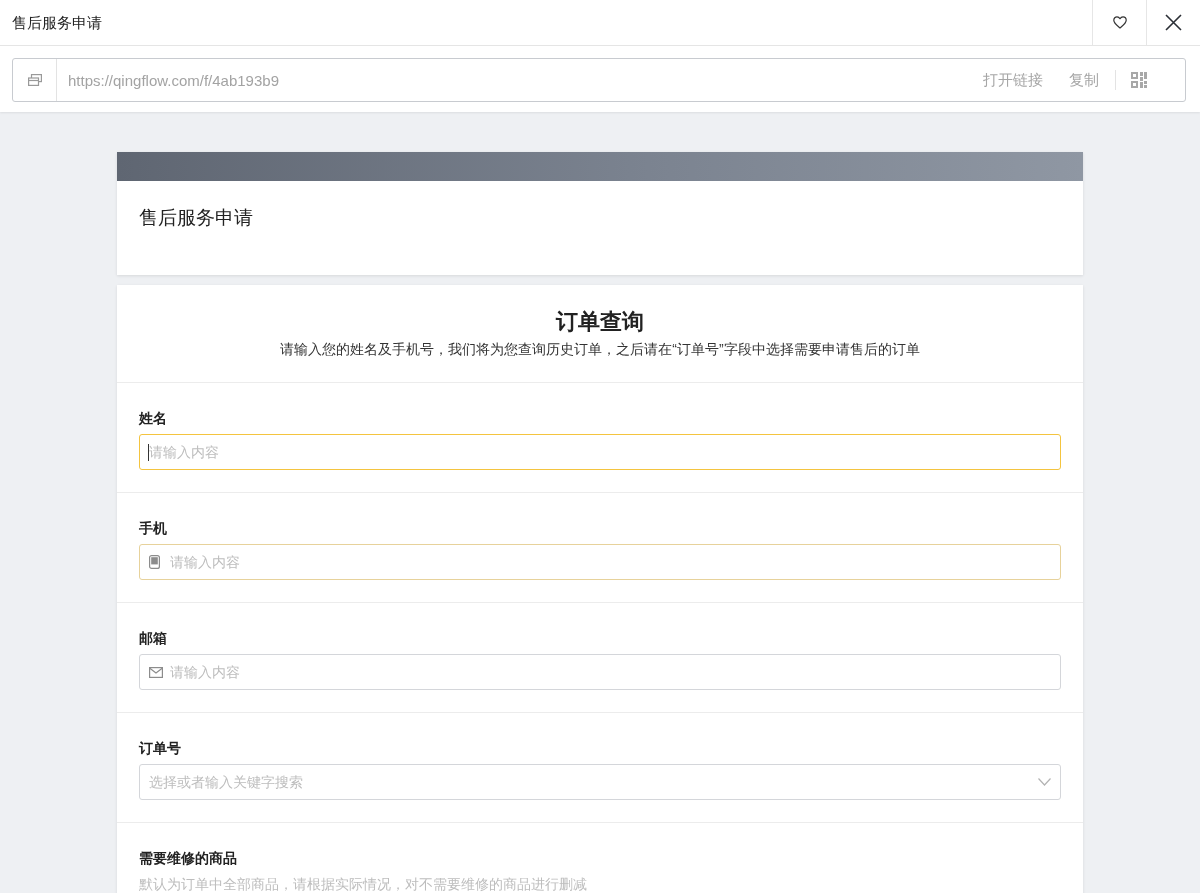 The width and height of the screenshot is (1200, 893). Describe the element at coordinates (600, 782) in the screenshot. I see `search-select: 选择或者输入关键字搜索` at that location.